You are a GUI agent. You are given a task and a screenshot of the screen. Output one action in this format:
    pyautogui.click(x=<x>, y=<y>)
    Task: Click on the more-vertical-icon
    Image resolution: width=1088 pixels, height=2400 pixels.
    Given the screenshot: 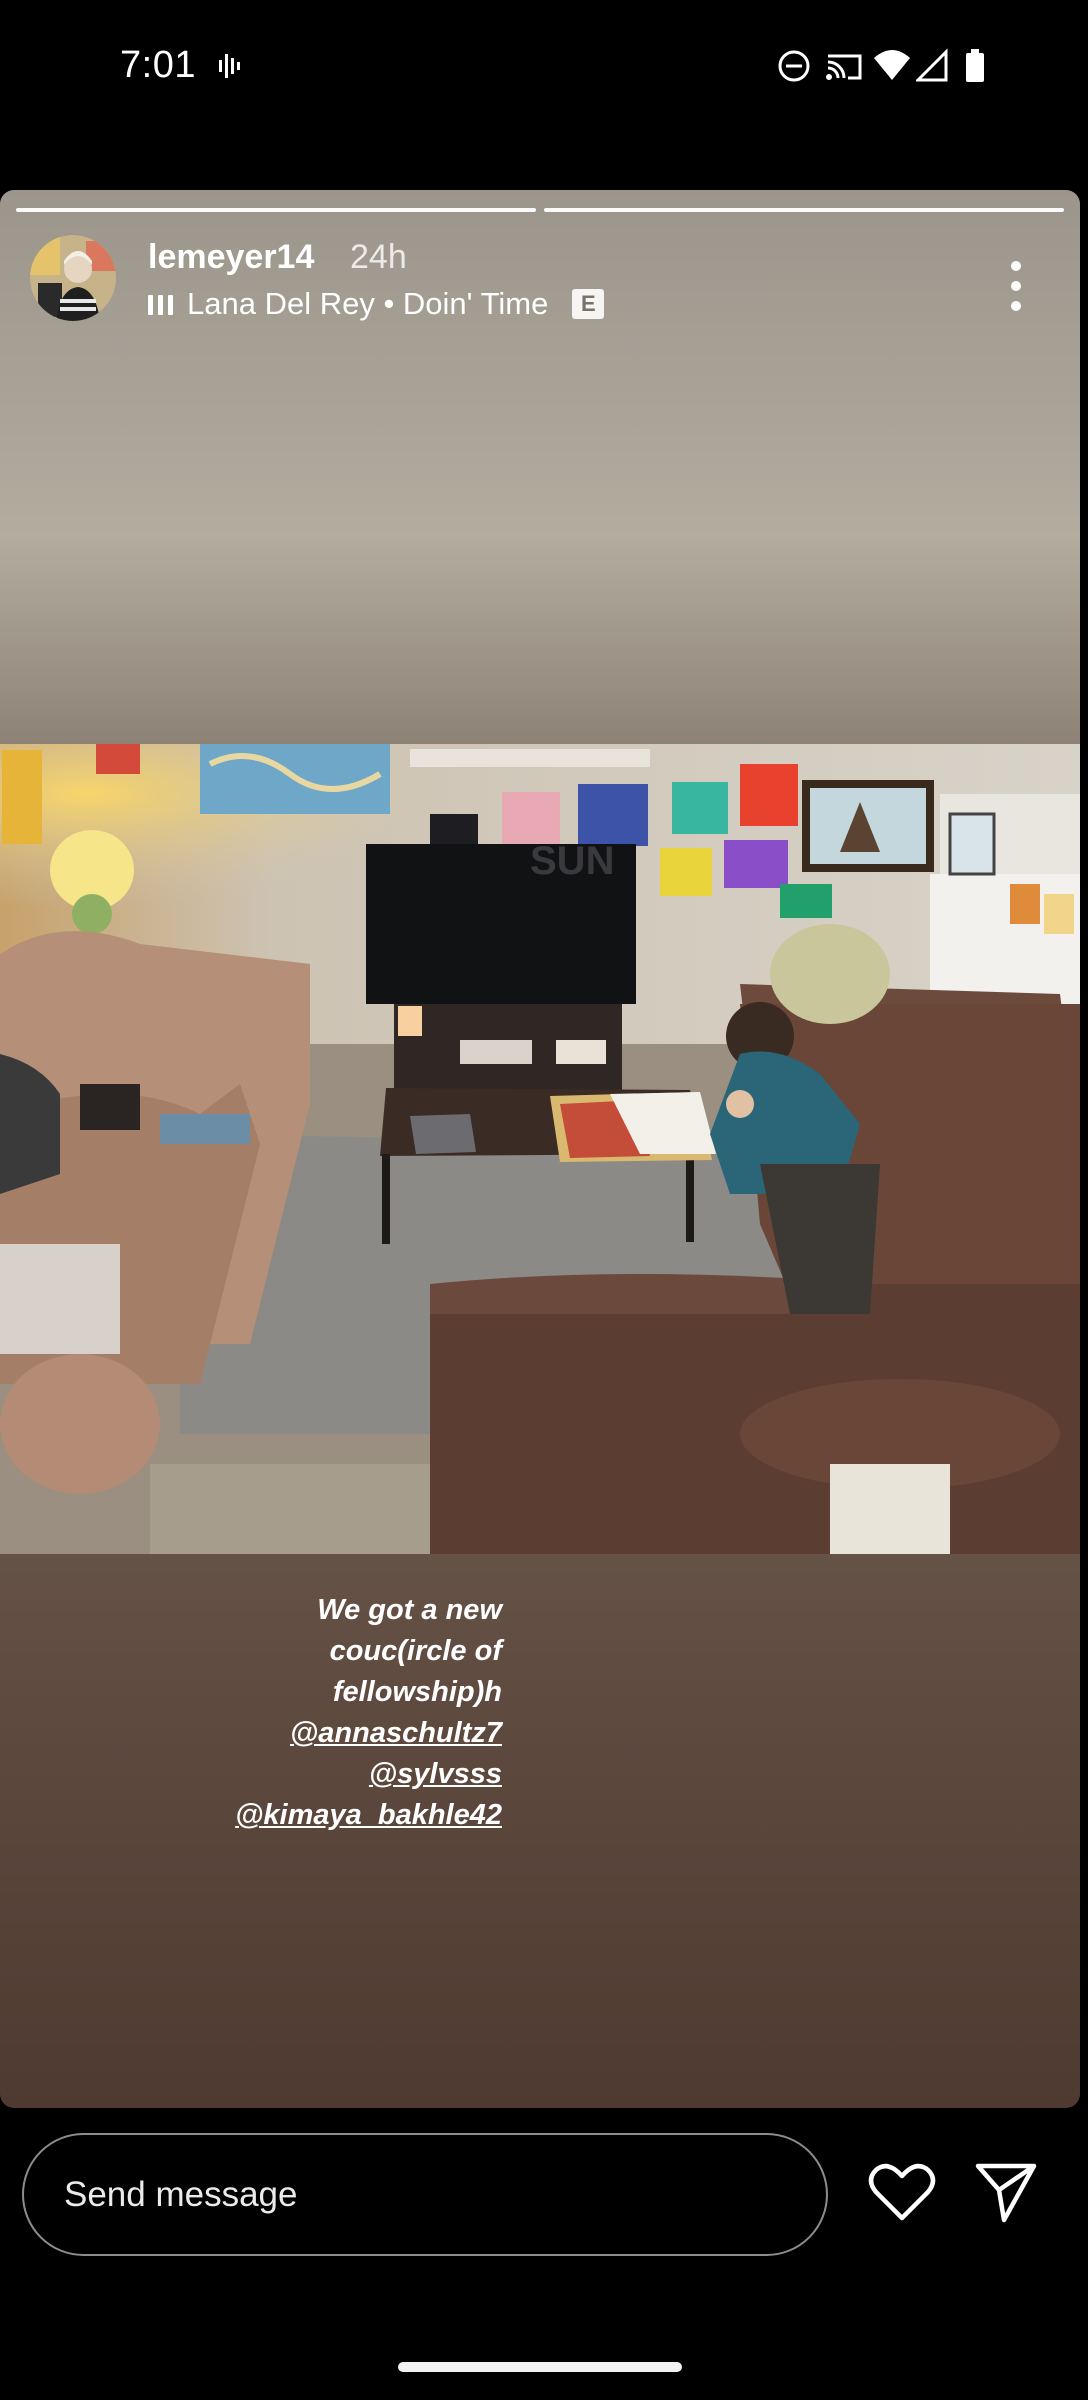 What is the action you would take?
    pyautogui.click(x=1016, y=286)
    